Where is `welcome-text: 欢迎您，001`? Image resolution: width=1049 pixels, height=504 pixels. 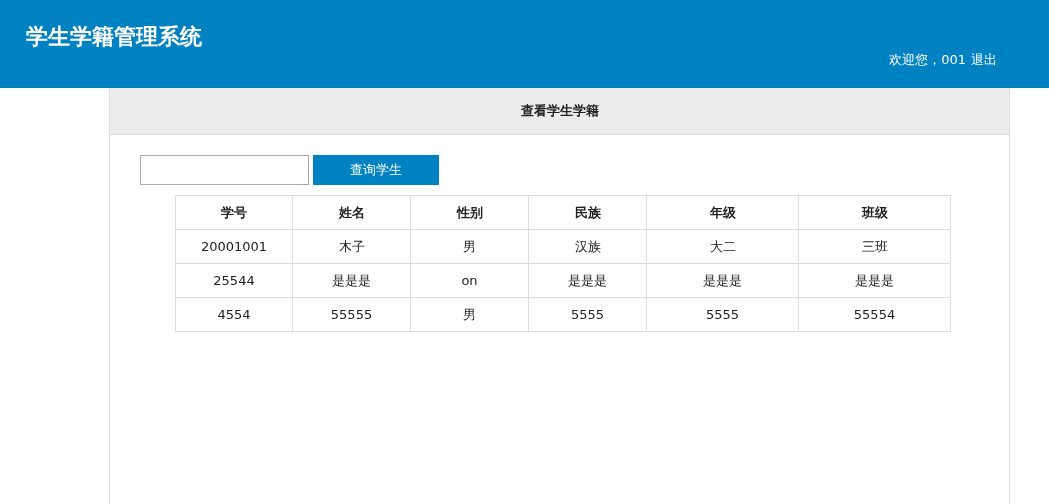
welcome-text: 欢迎您，001 is located at coordinates (927, 60).